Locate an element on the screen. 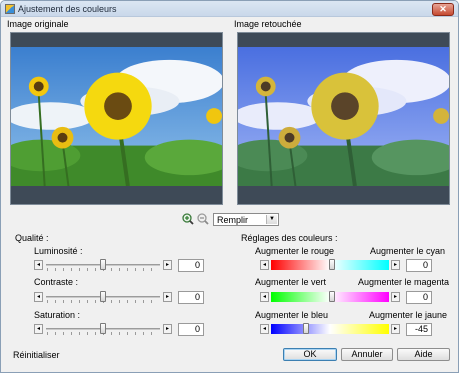 This screenshot has height=373, width=459. contrast-value-input: 0 is located at coordinates (191, 297).